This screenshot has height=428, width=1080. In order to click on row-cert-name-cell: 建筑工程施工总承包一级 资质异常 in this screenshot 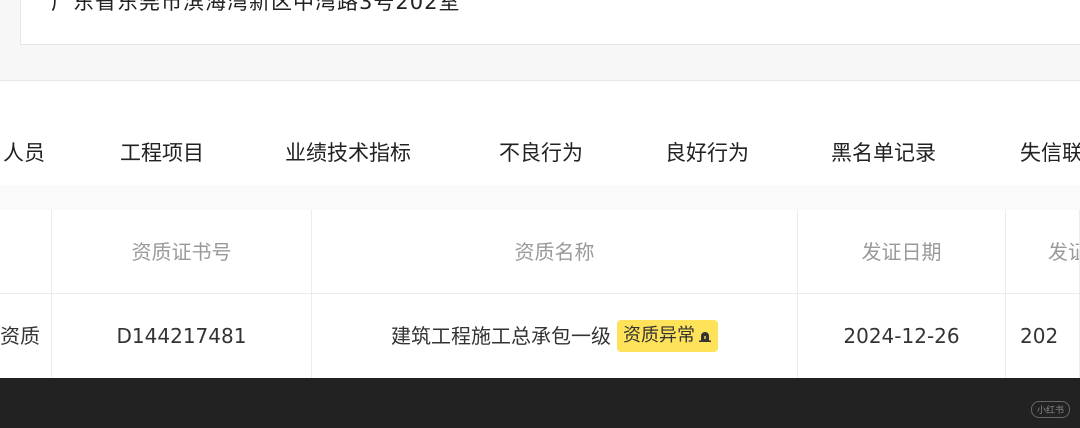, I will do `click(555, 336)`.